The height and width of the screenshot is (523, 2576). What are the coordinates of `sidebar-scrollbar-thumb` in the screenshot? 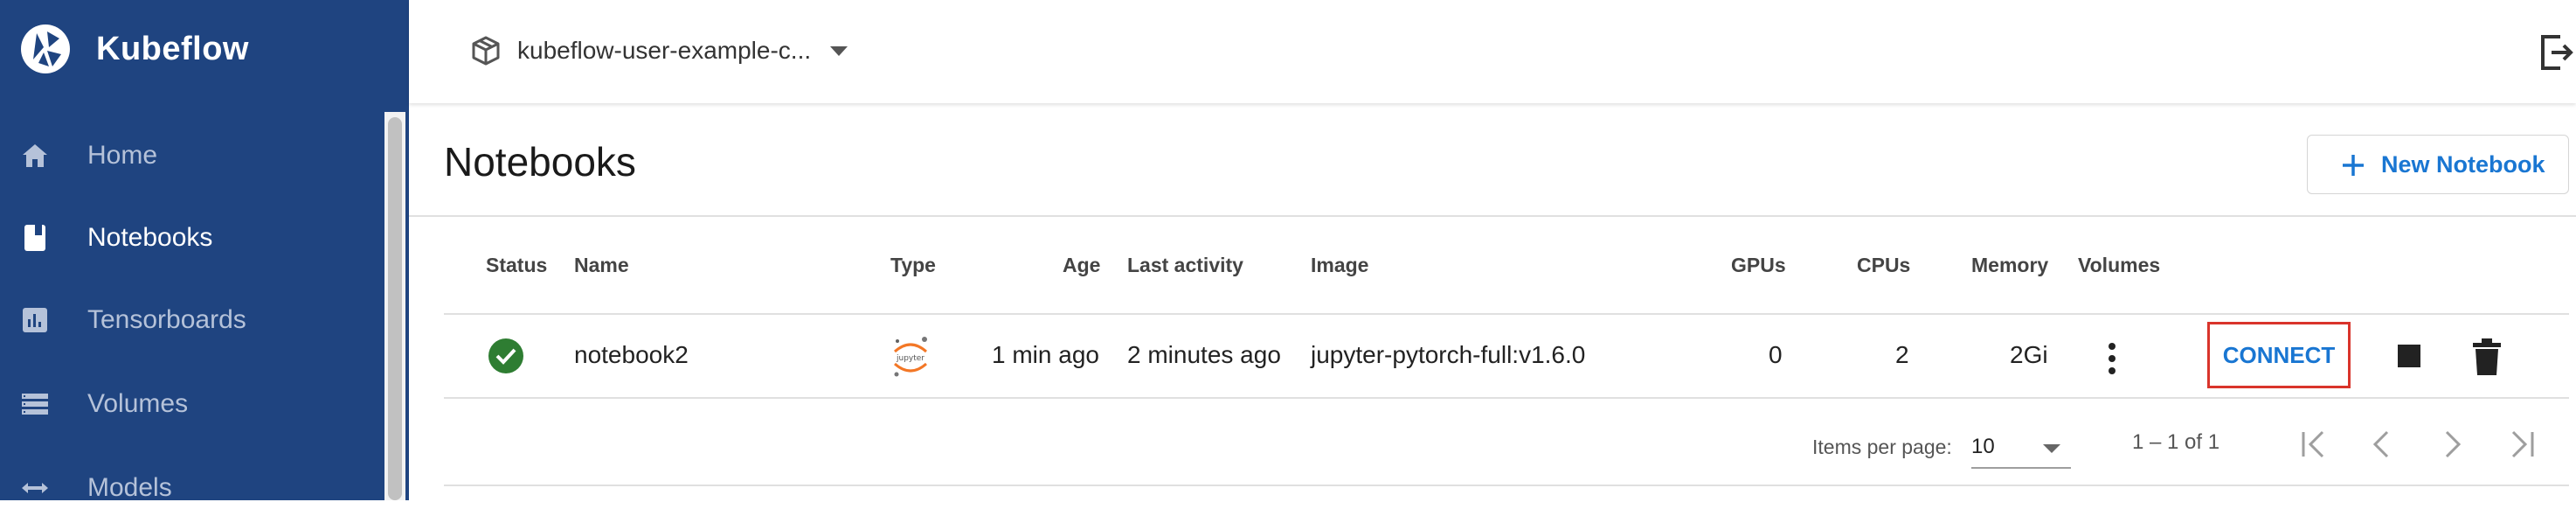 It's located at (395, 308).